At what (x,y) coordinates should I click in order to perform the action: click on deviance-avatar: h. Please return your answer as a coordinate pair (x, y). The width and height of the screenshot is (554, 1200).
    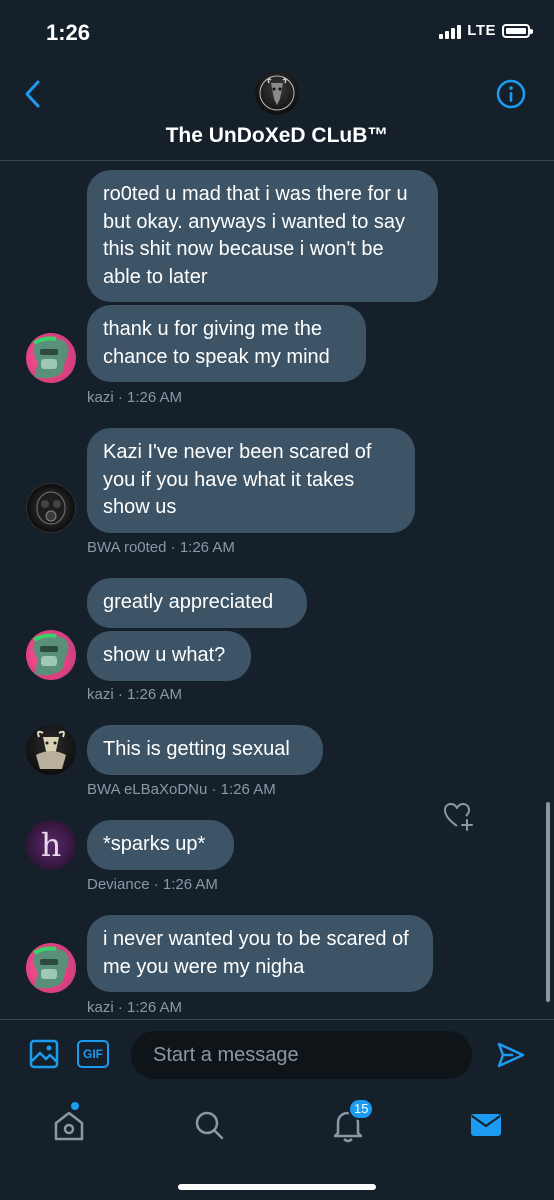
    Looking at the image, I should click on (51, 845).